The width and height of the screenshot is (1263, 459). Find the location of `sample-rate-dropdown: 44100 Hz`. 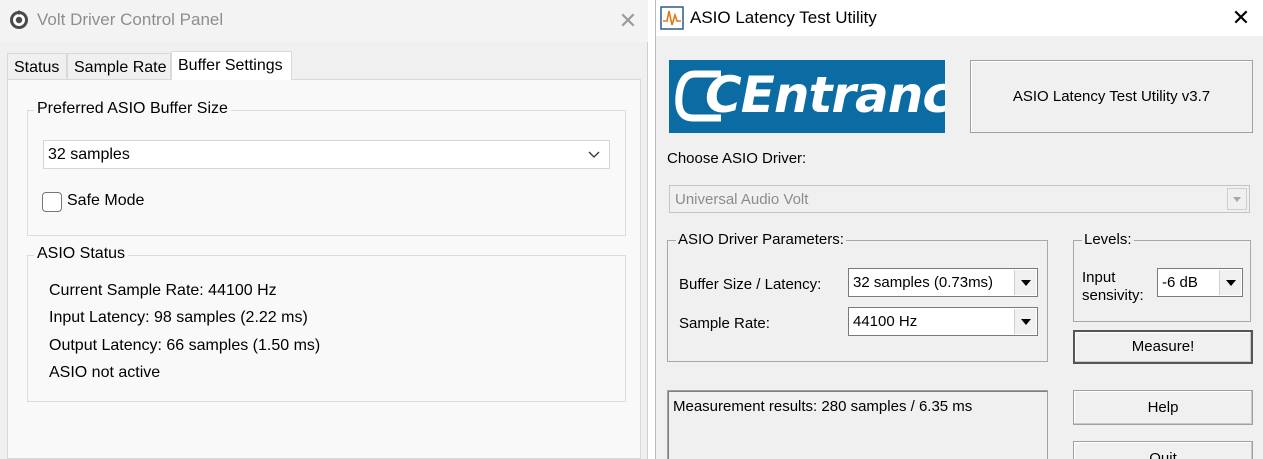

sample-rate-dropdown: 44100 Hz is located at coordinates (943, 321).